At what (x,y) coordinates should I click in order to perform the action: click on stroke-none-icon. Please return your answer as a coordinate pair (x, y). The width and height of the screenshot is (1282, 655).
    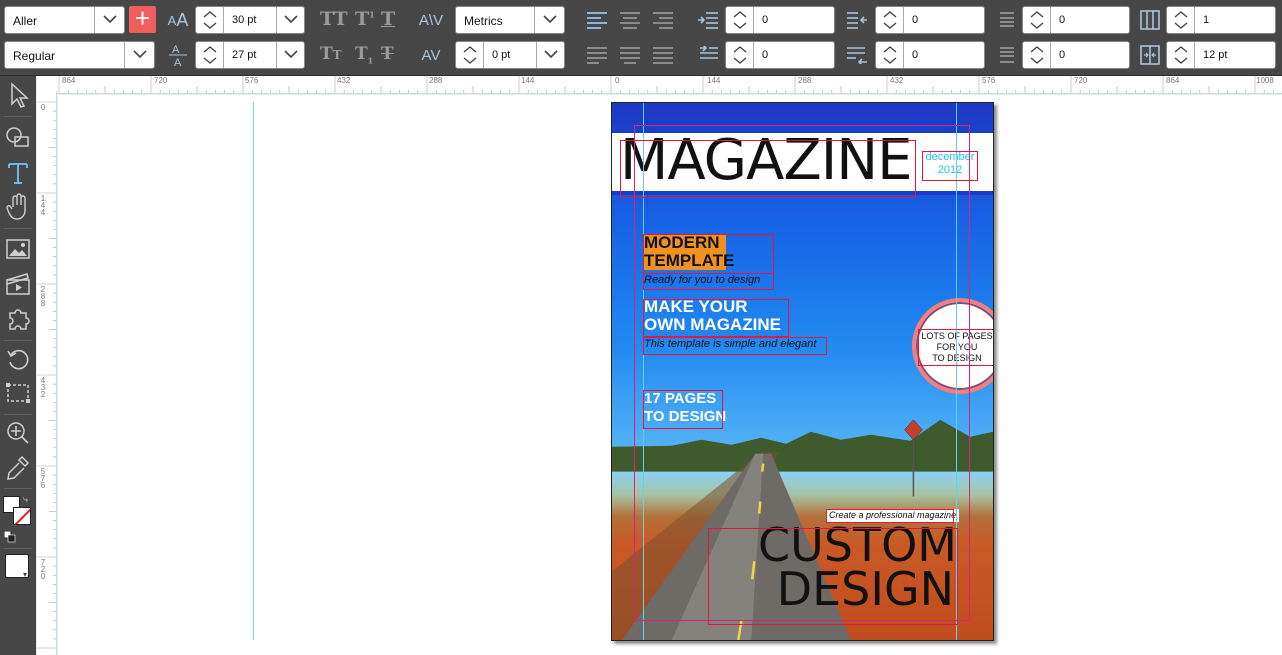
    Looking at the image, I should click on (22, 516).